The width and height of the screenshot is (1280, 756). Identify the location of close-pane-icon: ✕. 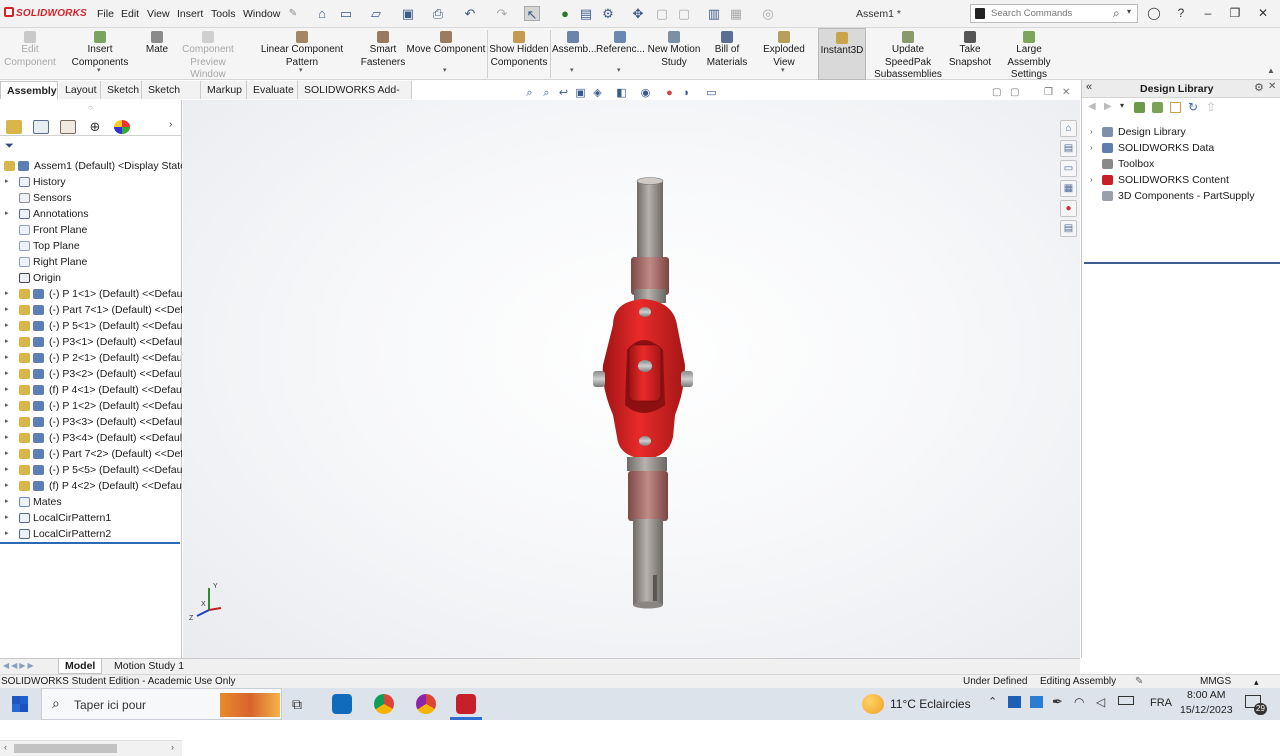
(1272, 86).